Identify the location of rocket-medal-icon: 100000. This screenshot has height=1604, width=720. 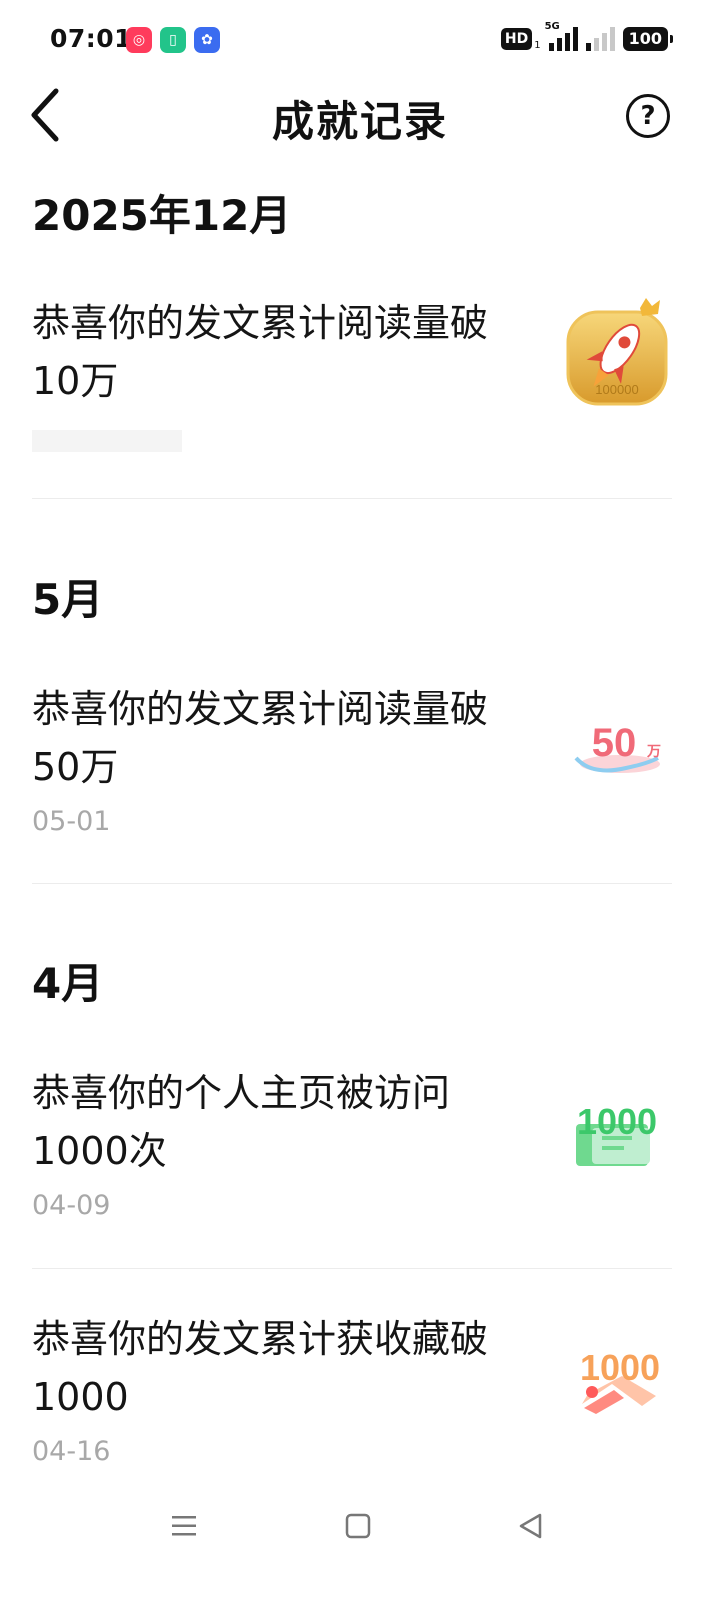
(617, 353).